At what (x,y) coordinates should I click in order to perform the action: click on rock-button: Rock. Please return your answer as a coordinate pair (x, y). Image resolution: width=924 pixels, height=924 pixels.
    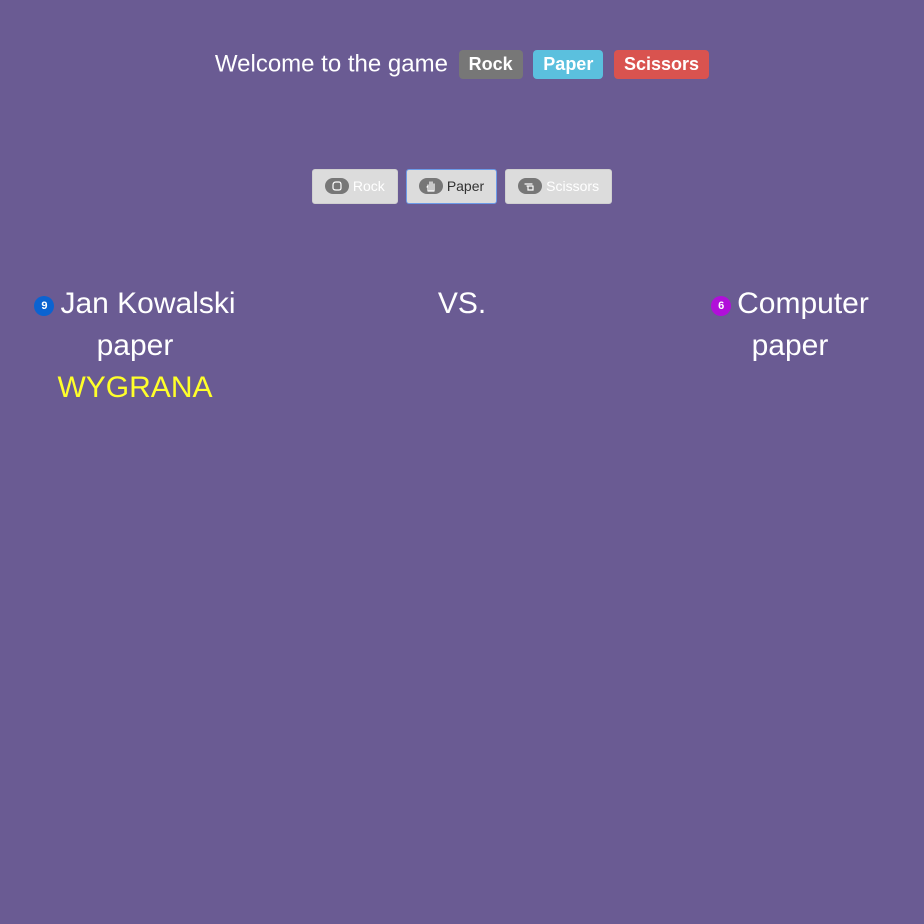
    Looking at the image, I should click on (354, 186).